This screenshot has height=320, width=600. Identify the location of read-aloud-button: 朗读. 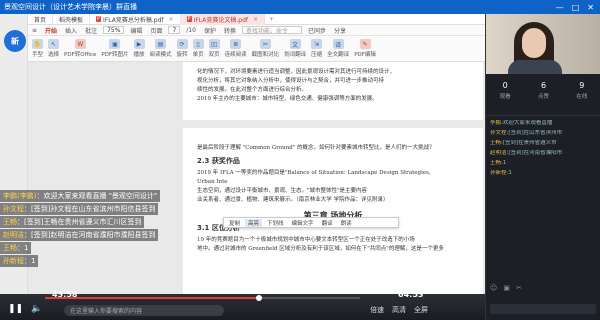
(346, 223).